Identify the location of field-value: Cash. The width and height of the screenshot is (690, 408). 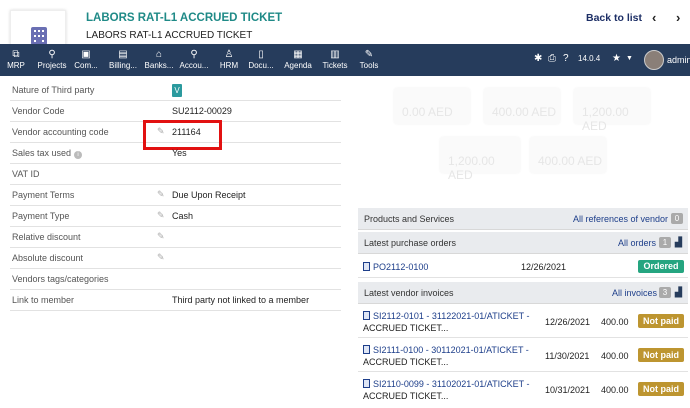
(183, 216).